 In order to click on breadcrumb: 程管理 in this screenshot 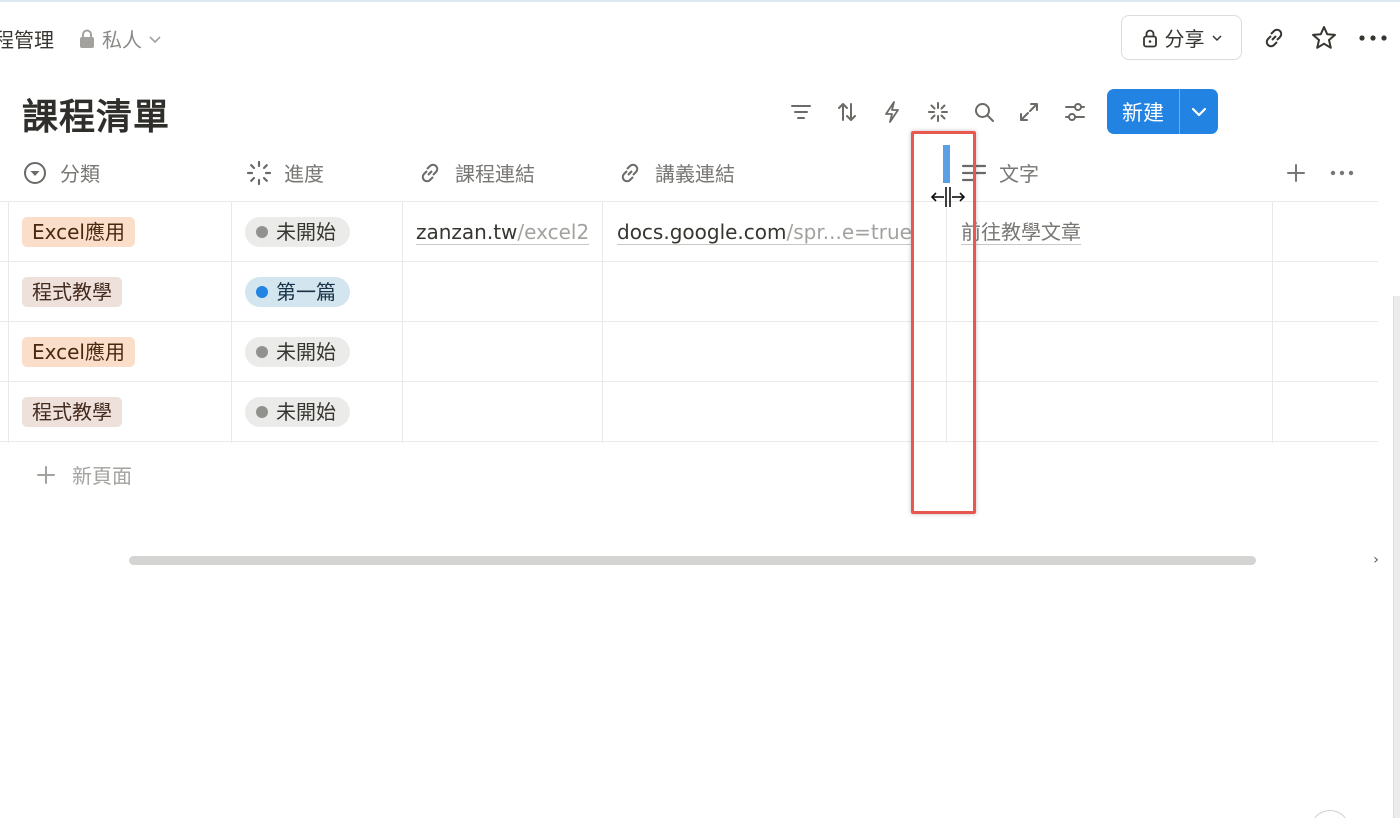, I will do `click(27, 38)`.